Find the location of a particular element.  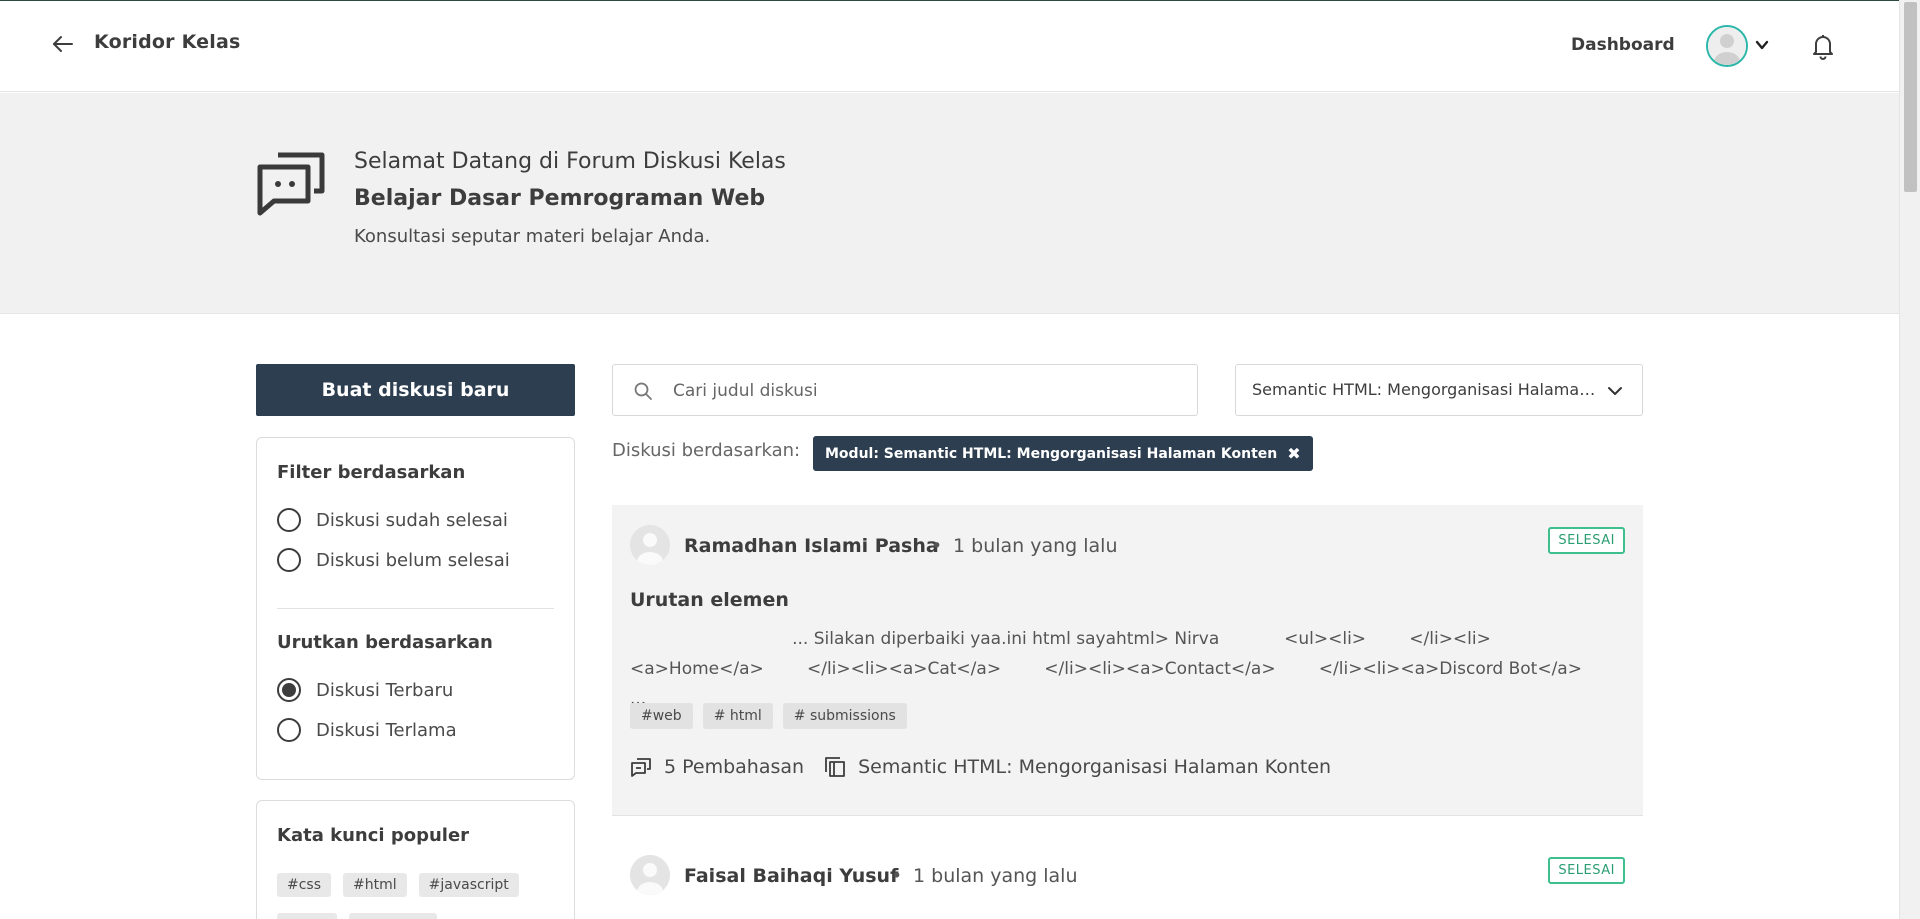

arrow-left-icon is located at coordinates (63, 44).